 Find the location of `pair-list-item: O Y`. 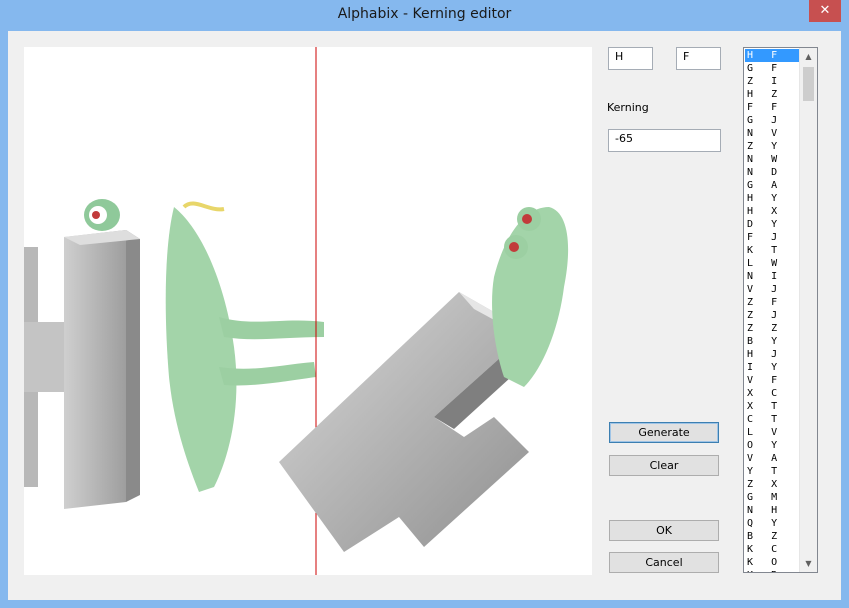

pair-list-item: O Y is located at coordinates (772, 445).